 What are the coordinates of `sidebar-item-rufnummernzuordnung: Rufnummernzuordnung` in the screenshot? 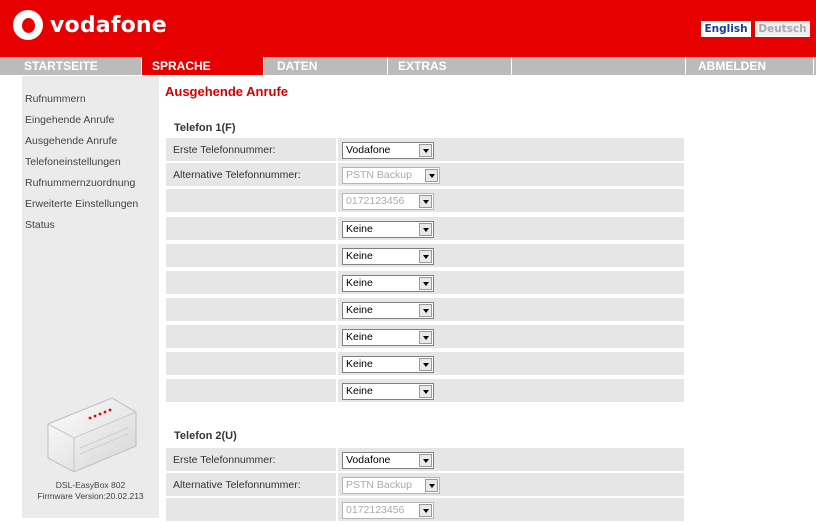 It's located at (80, 183).